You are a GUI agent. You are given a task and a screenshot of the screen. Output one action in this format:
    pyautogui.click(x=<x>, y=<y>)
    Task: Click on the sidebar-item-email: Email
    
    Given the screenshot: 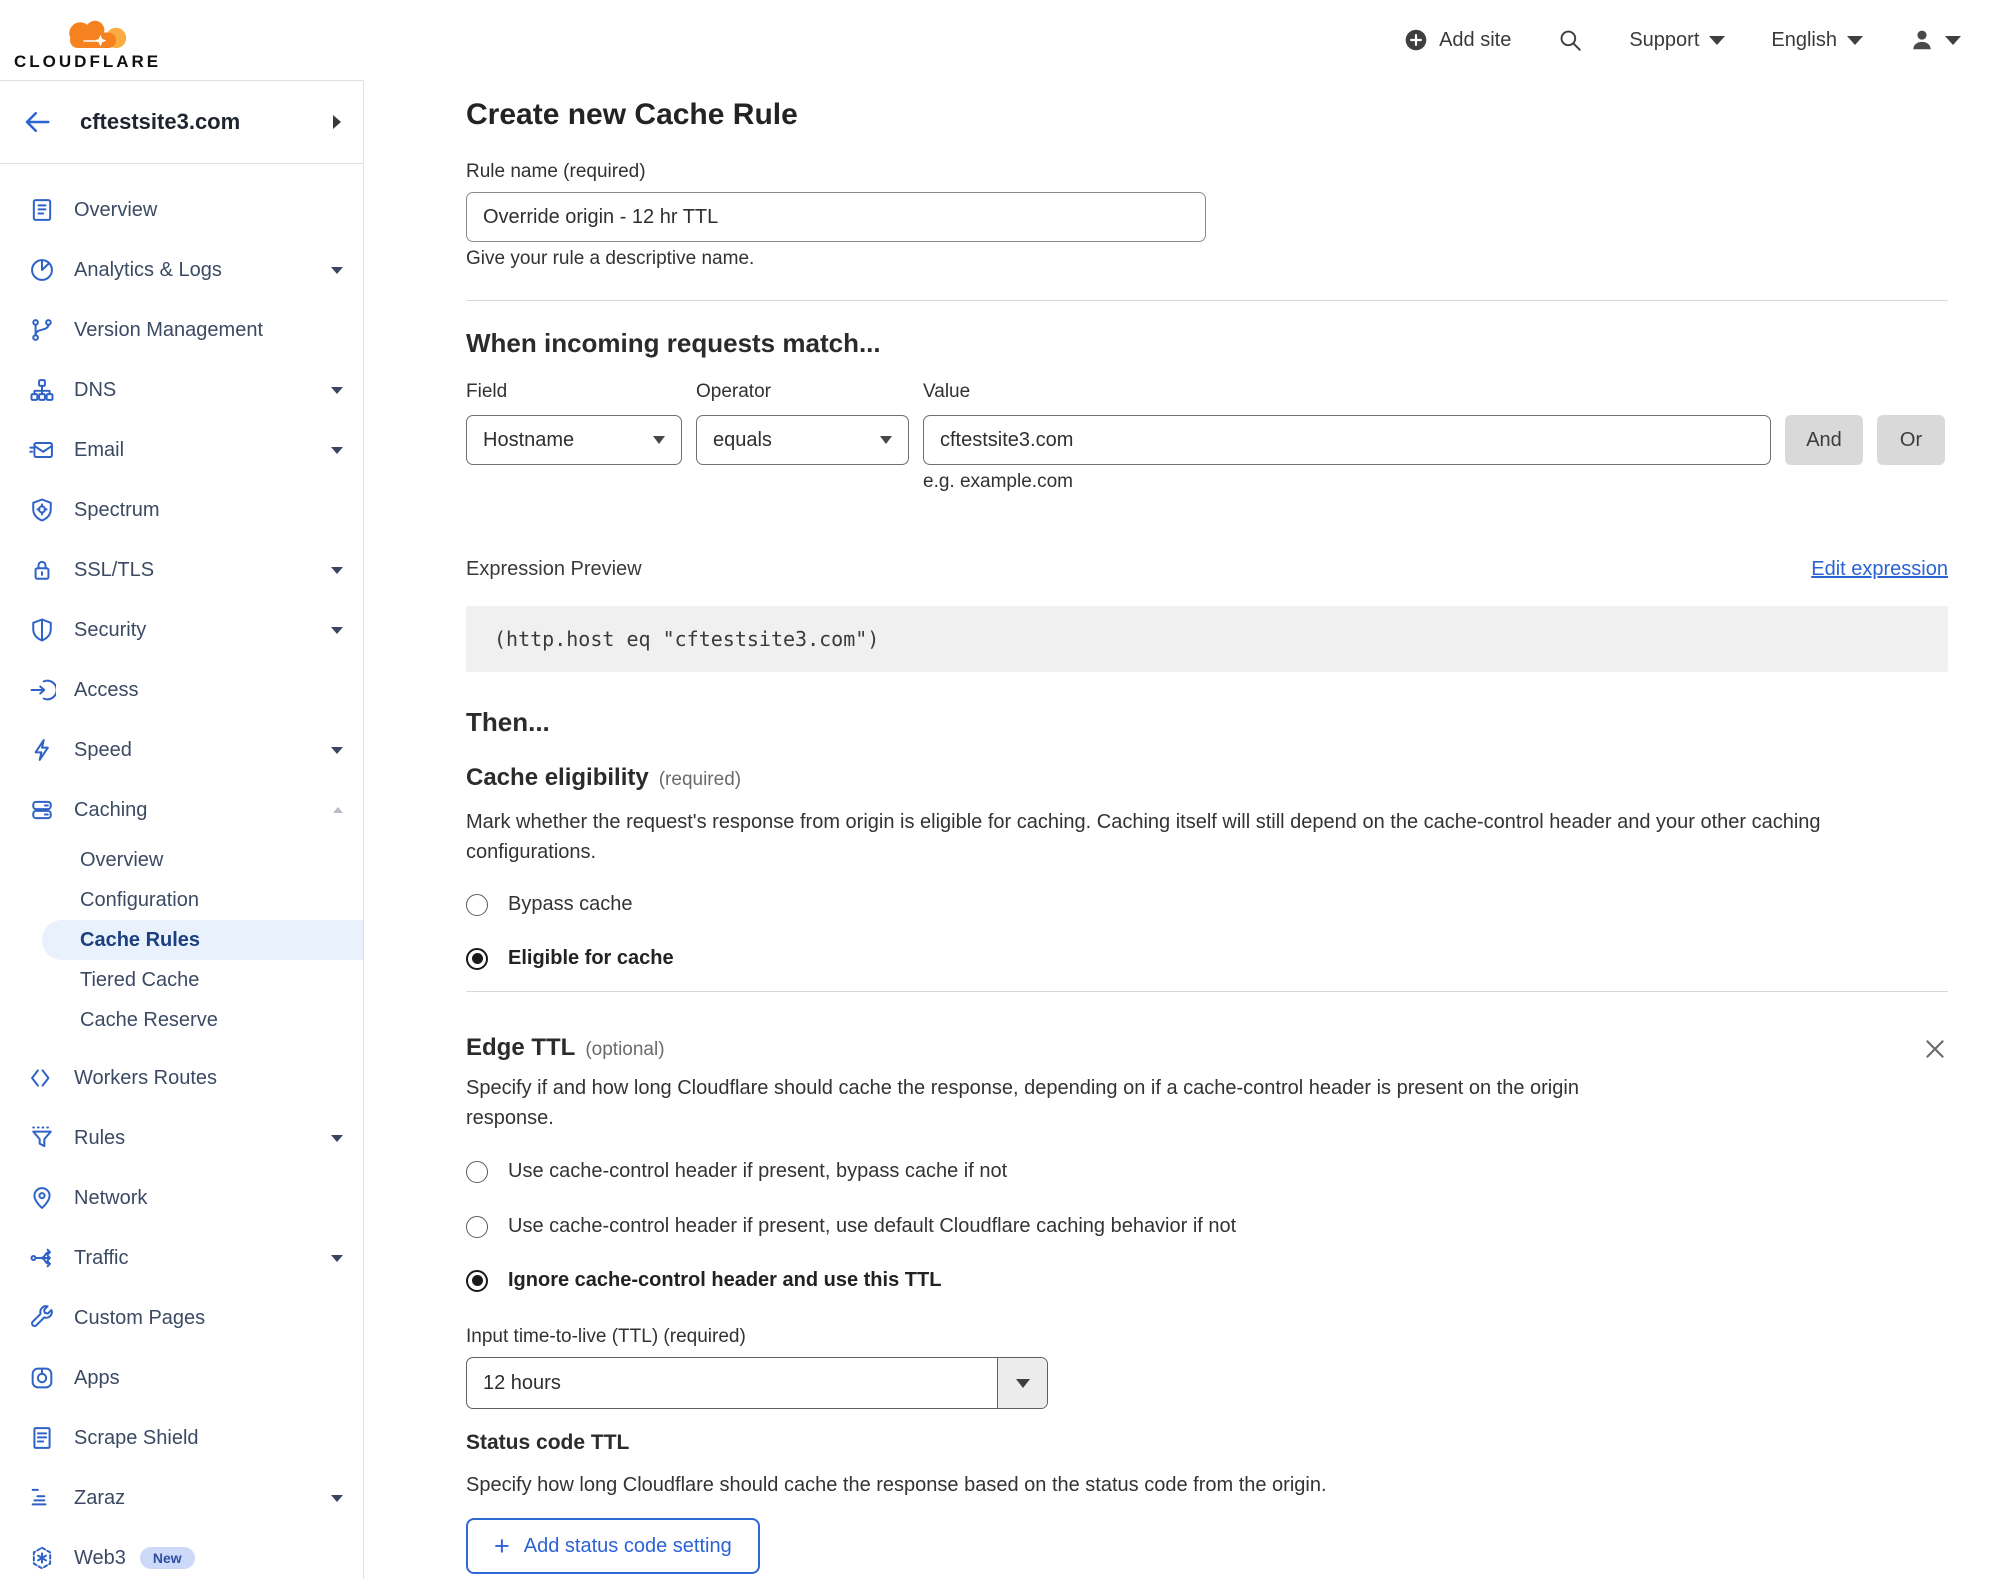 What is the action you would take?
    pyautogui.click(x=181, y=450)
    